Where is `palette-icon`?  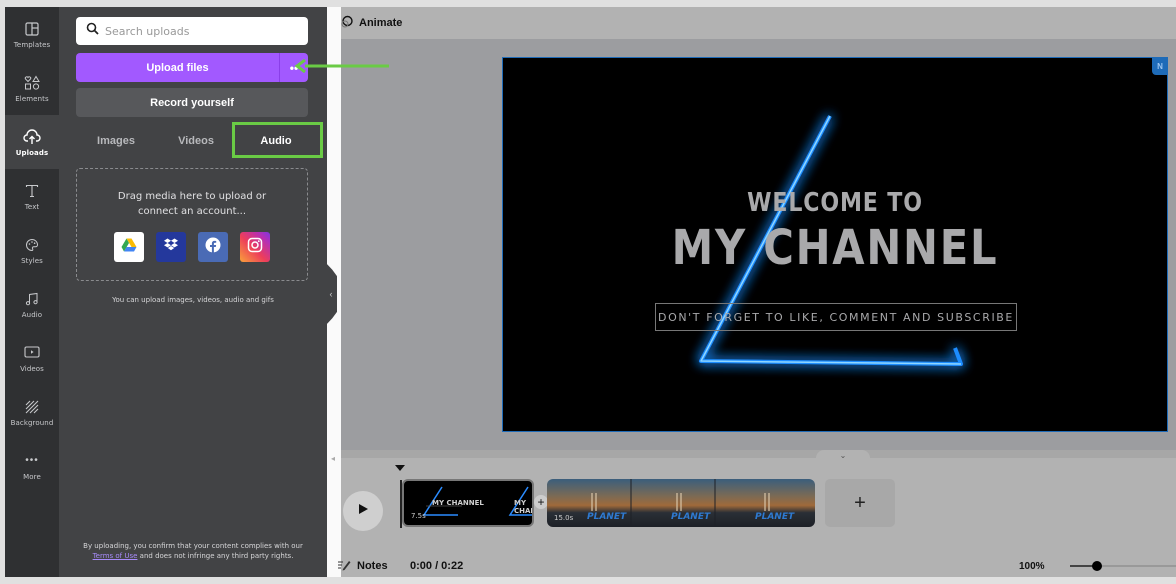 palette-icon is located at coordinates (32, 245).